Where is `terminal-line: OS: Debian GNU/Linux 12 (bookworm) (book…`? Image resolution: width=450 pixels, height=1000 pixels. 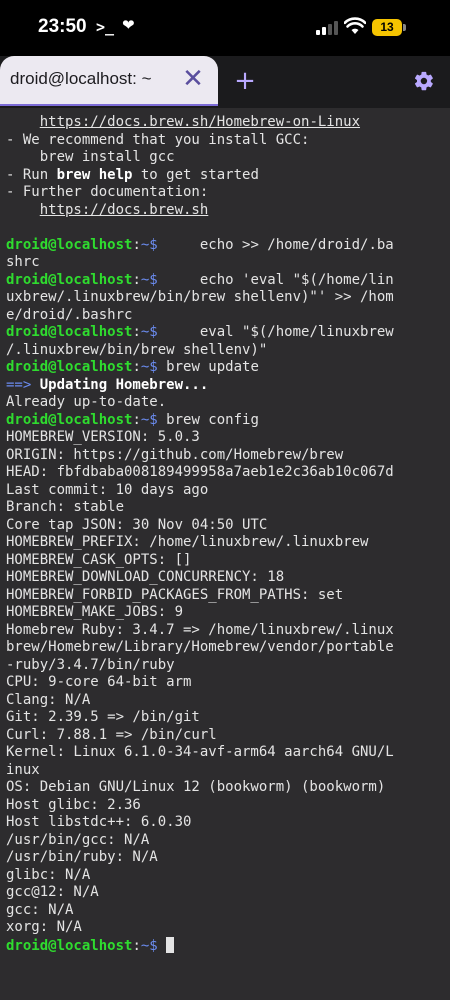 terminal-line: OS: Debian GNU/Linux 12 (bookworm) (book… is located at coordinates (196, 787).